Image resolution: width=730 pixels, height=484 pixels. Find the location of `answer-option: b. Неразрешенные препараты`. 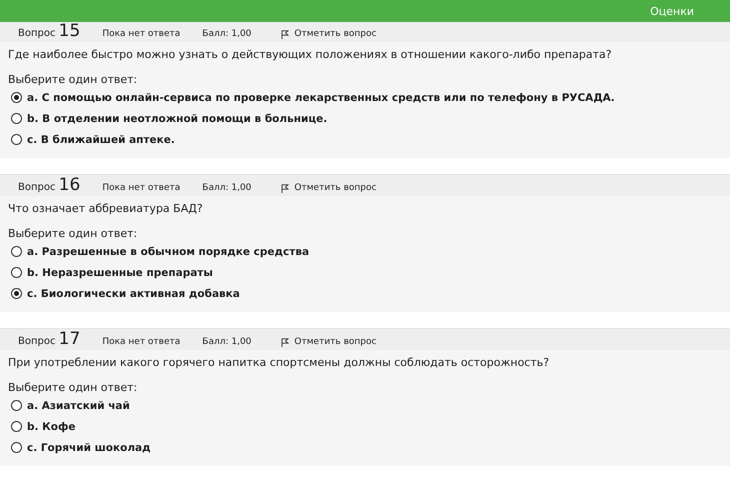

answer-option: b. Неразрешенные препараты is located at coordinates (120, 272).